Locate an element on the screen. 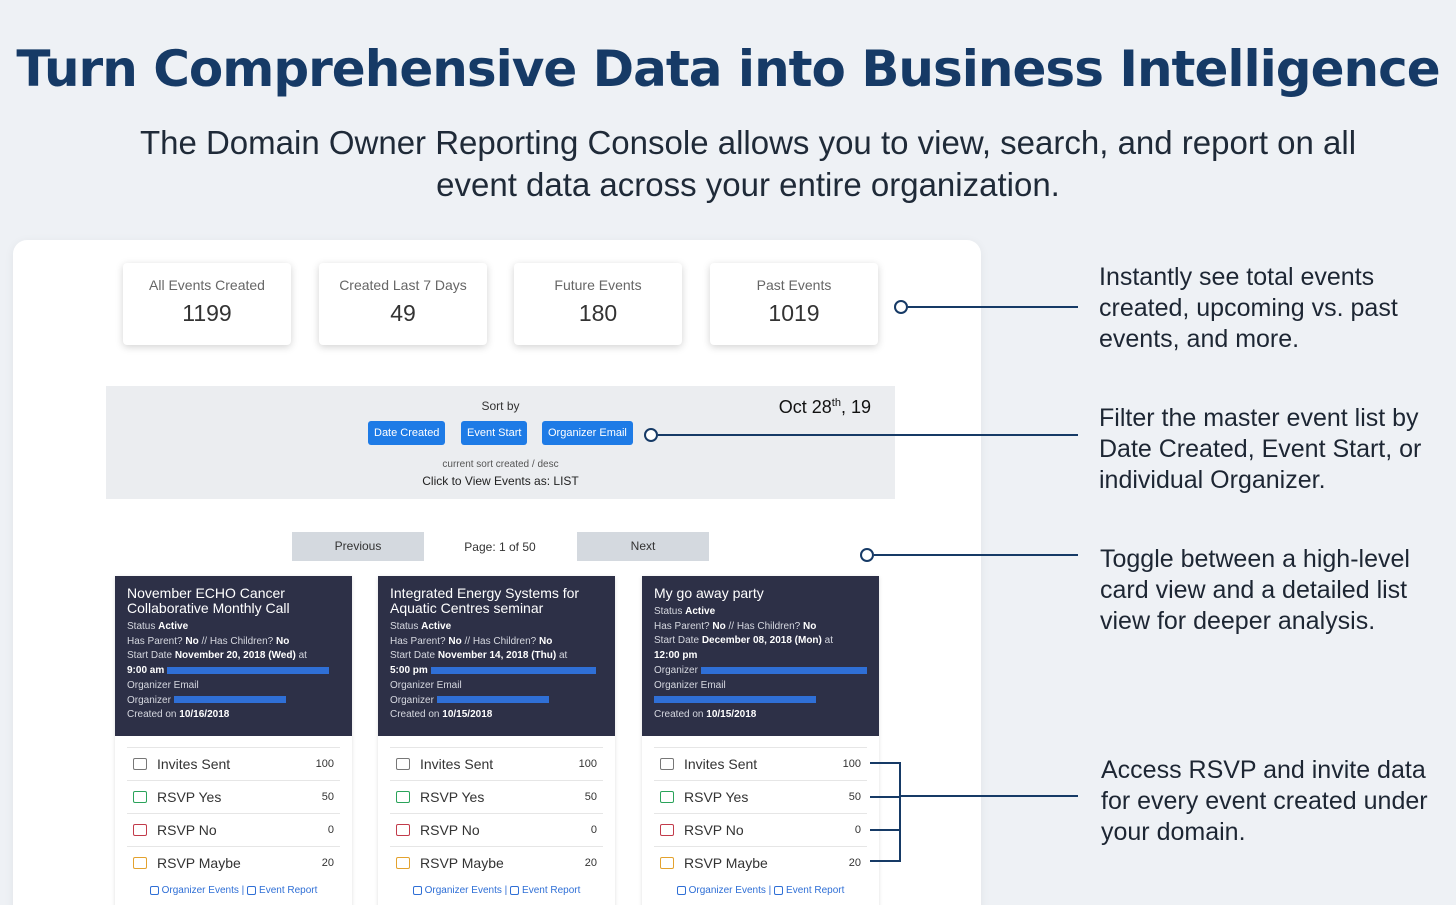 This screenshot has width=1456, height=905. invites-sent-row: Invites Sent 100 is located at coordinates (760, 763).